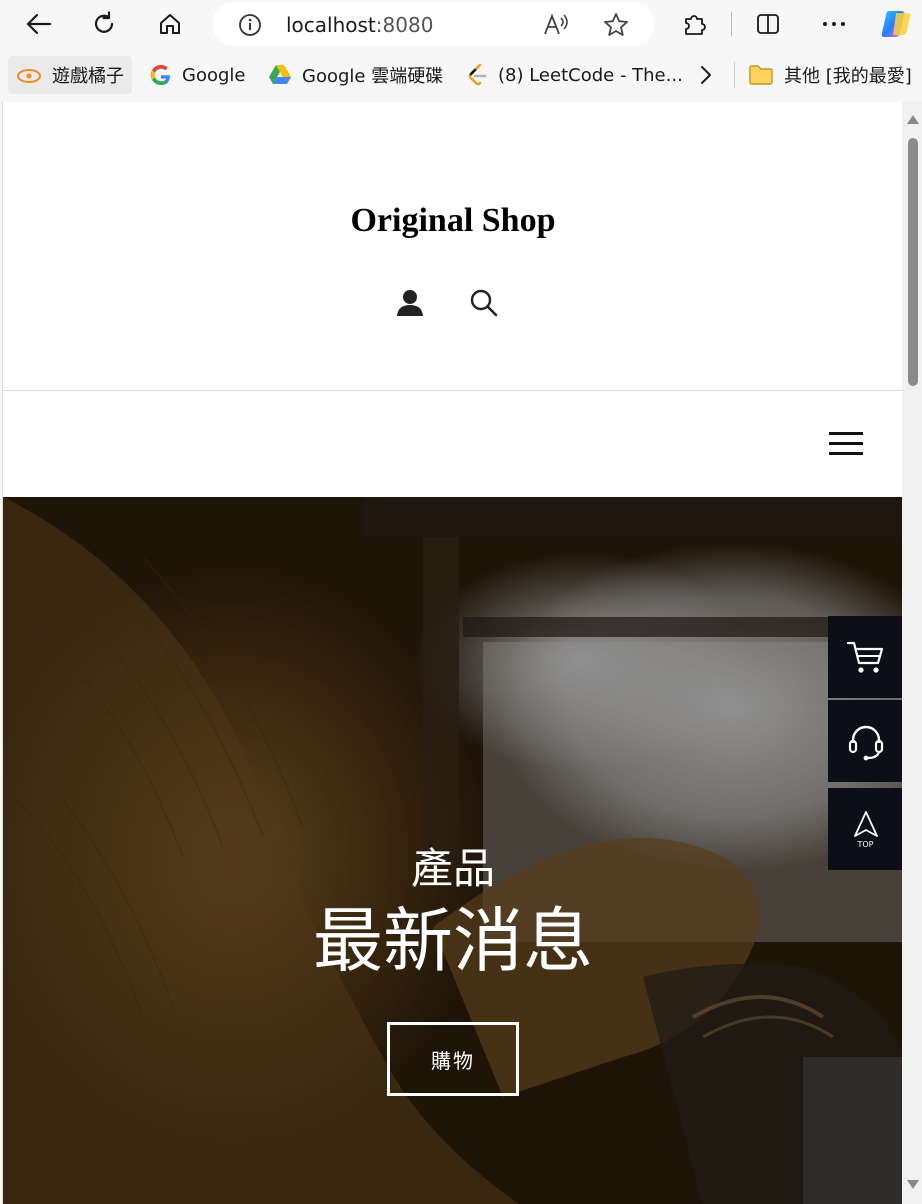 This screenshot has width=922, height=1204. Describe the element at coordinates (104, 24) in the screenshot. I see `reload-icon` at that location.